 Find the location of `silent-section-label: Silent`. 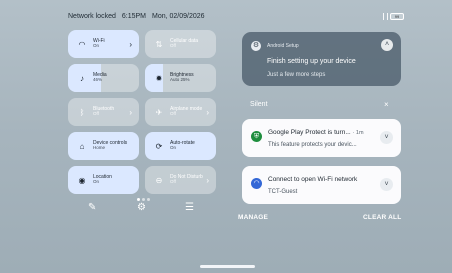

silent-section-label: Silent is located at coordinates (259, 104).